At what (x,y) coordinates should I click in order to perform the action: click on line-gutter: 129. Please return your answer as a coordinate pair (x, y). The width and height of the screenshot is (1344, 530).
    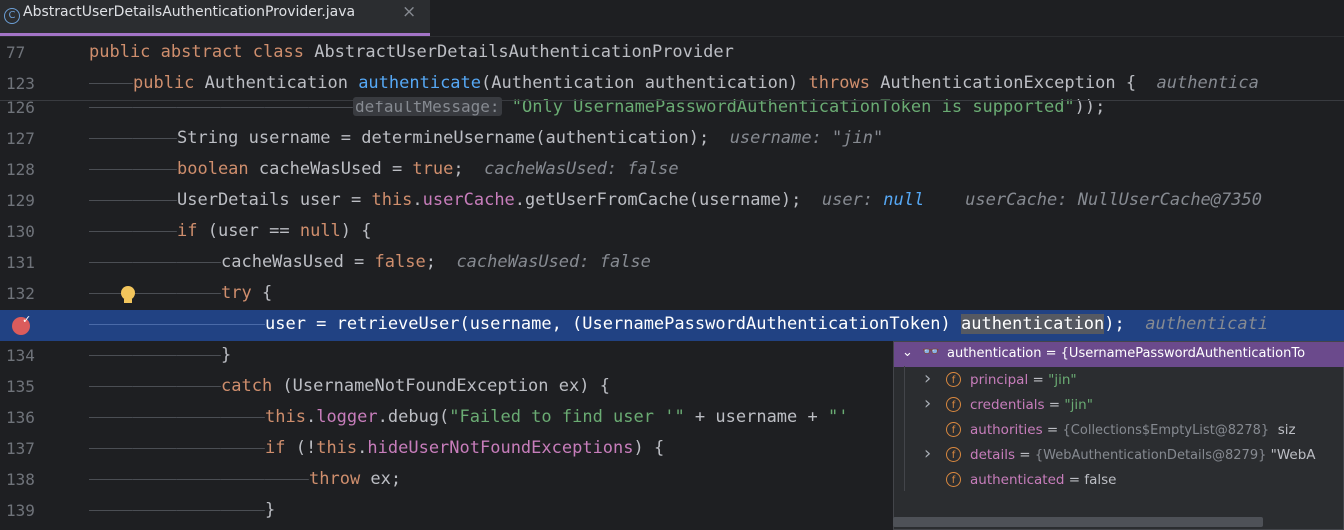
    Looking at the image, I should click on (40, 201).